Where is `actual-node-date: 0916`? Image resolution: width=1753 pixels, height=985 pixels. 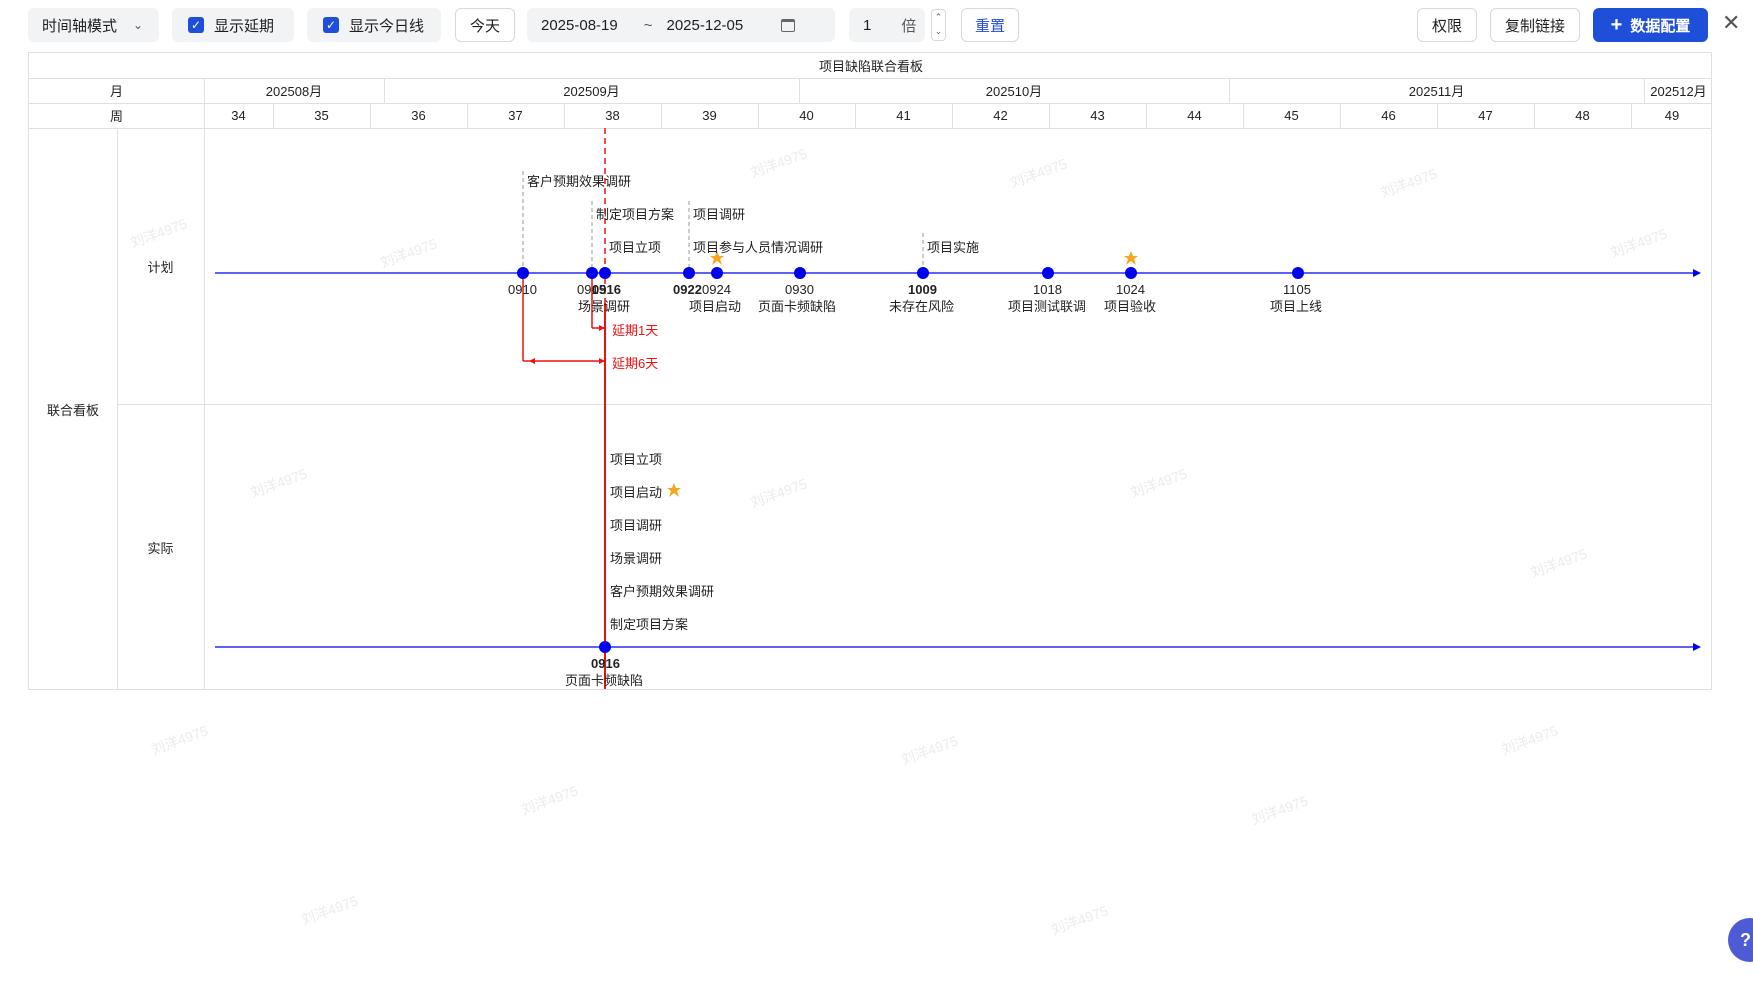
actual-node-date: 0916 is located at coordinates (605, 663).